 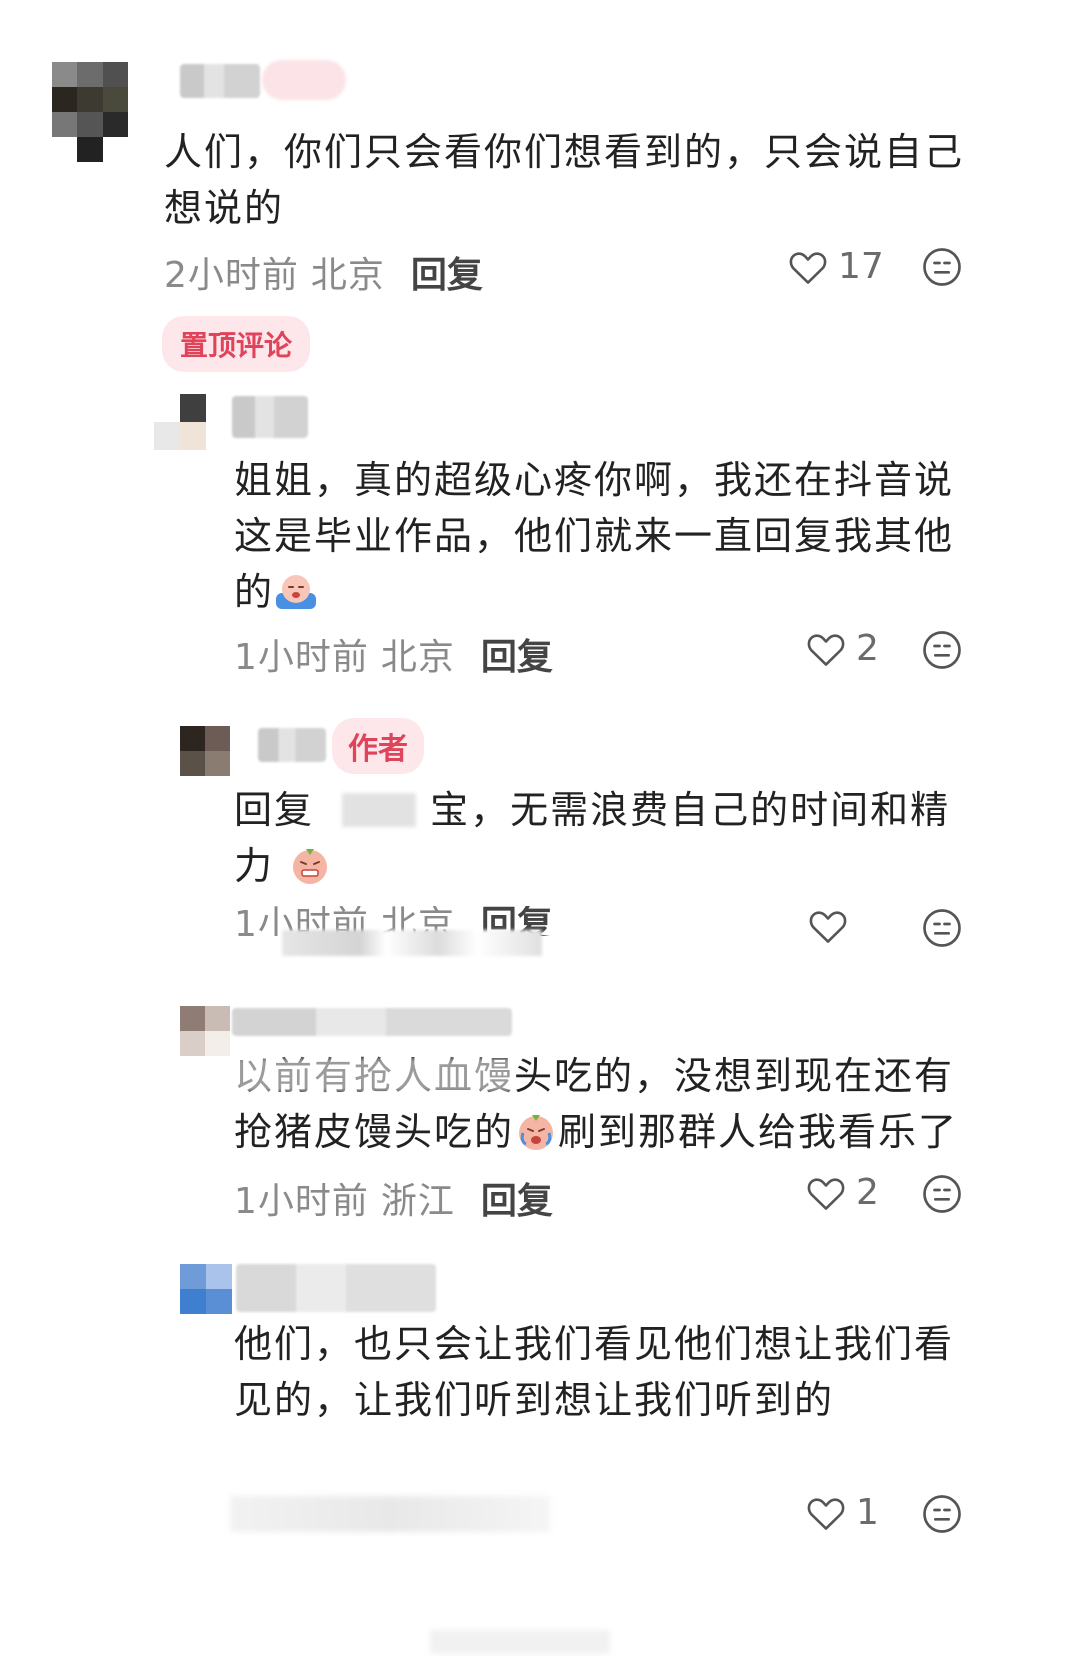 I want to click on like-button, so click(x=833, y=926).